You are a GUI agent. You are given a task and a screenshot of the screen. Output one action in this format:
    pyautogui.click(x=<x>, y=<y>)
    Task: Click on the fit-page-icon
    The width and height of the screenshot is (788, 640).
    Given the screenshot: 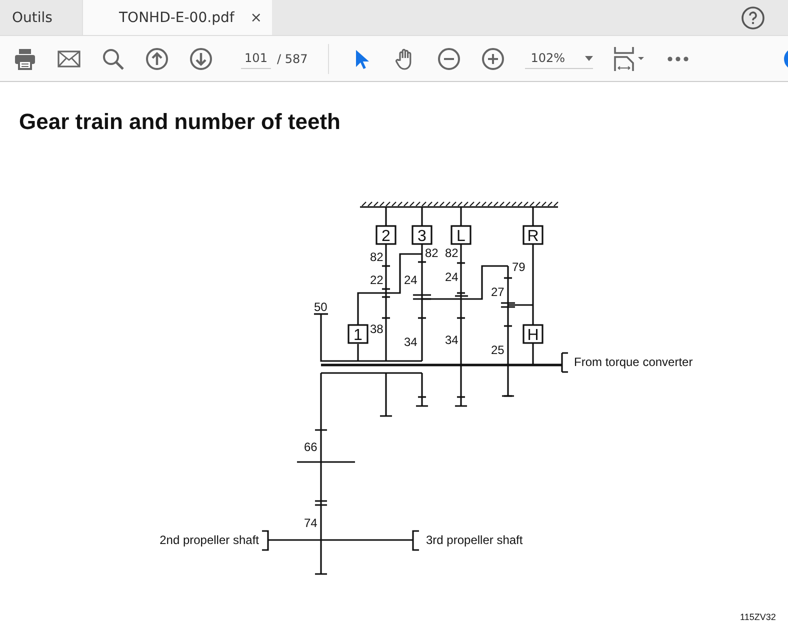 What is the action you would take?
    pyautogui.click(x=629, y=59)
    